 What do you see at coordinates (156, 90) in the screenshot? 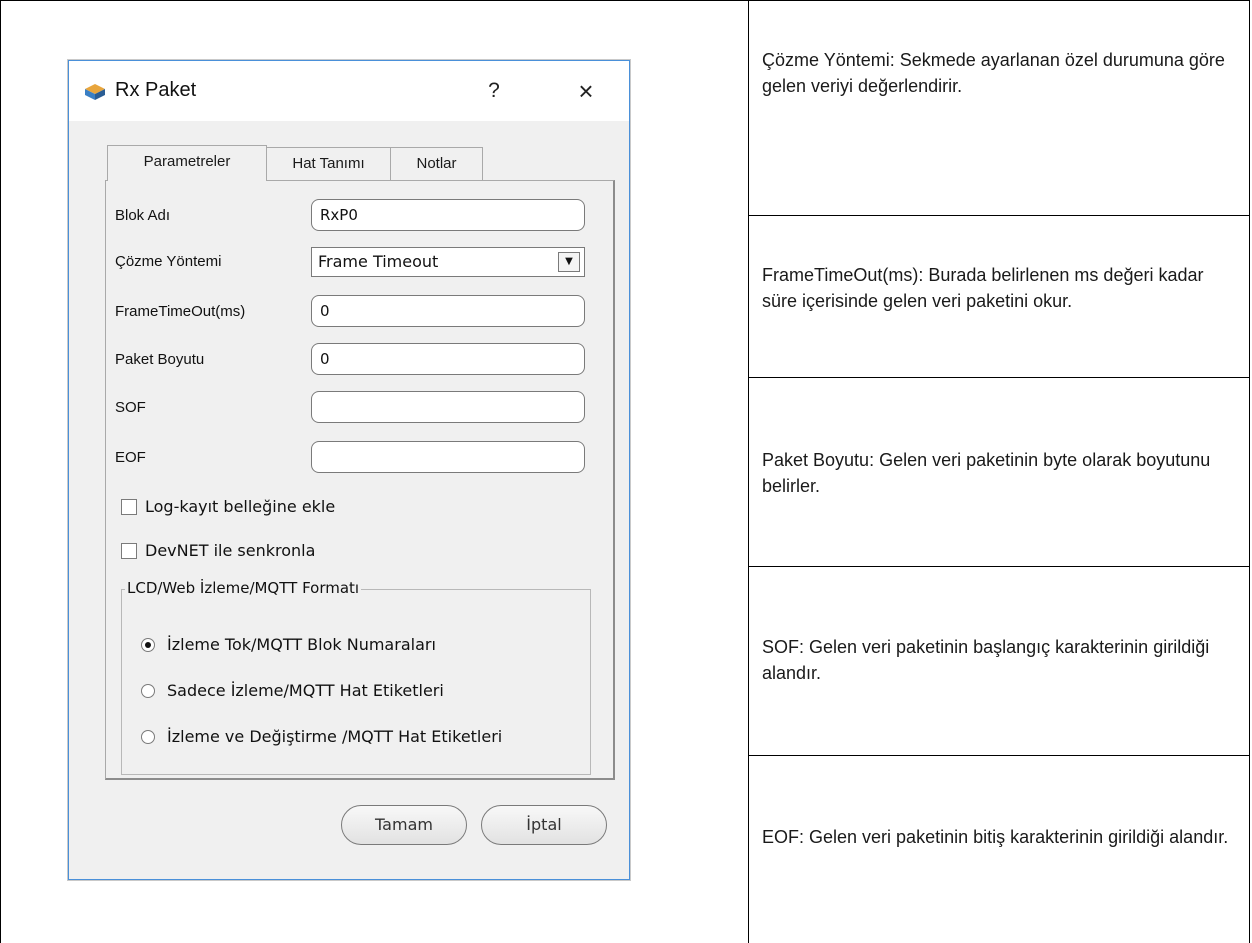
I see `dialog-title: Rx Paket` at bounding box center [156, 90].